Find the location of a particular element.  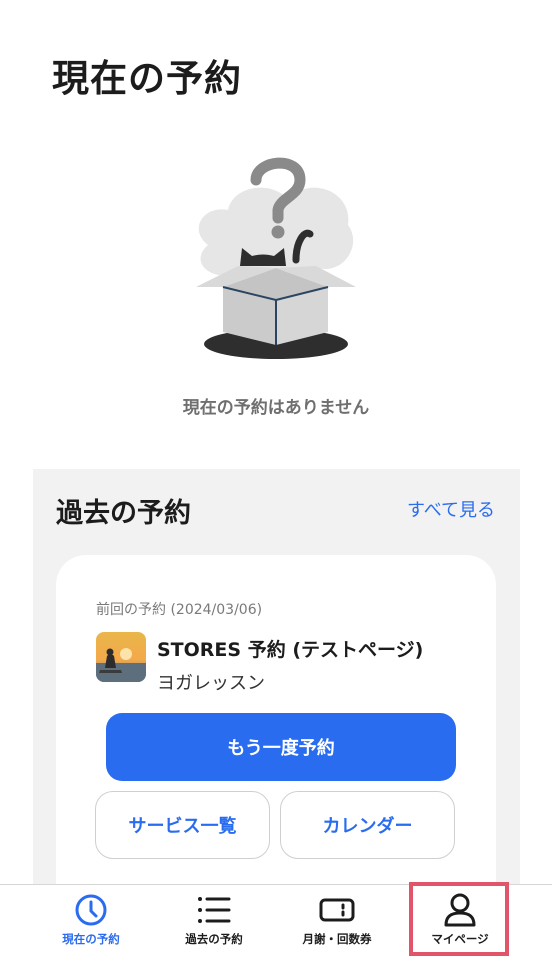

clock-icon is located at coordinates (91, 910).